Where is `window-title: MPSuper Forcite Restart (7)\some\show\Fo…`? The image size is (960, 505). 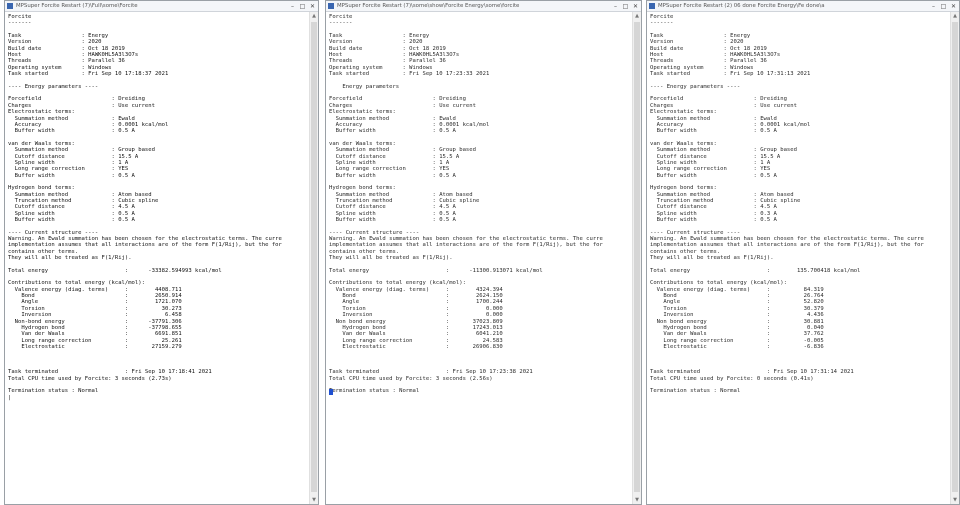 window-title: MPSuper Forcite Restart (7)\some\show\Fo… is located at coordinates (428, 6).